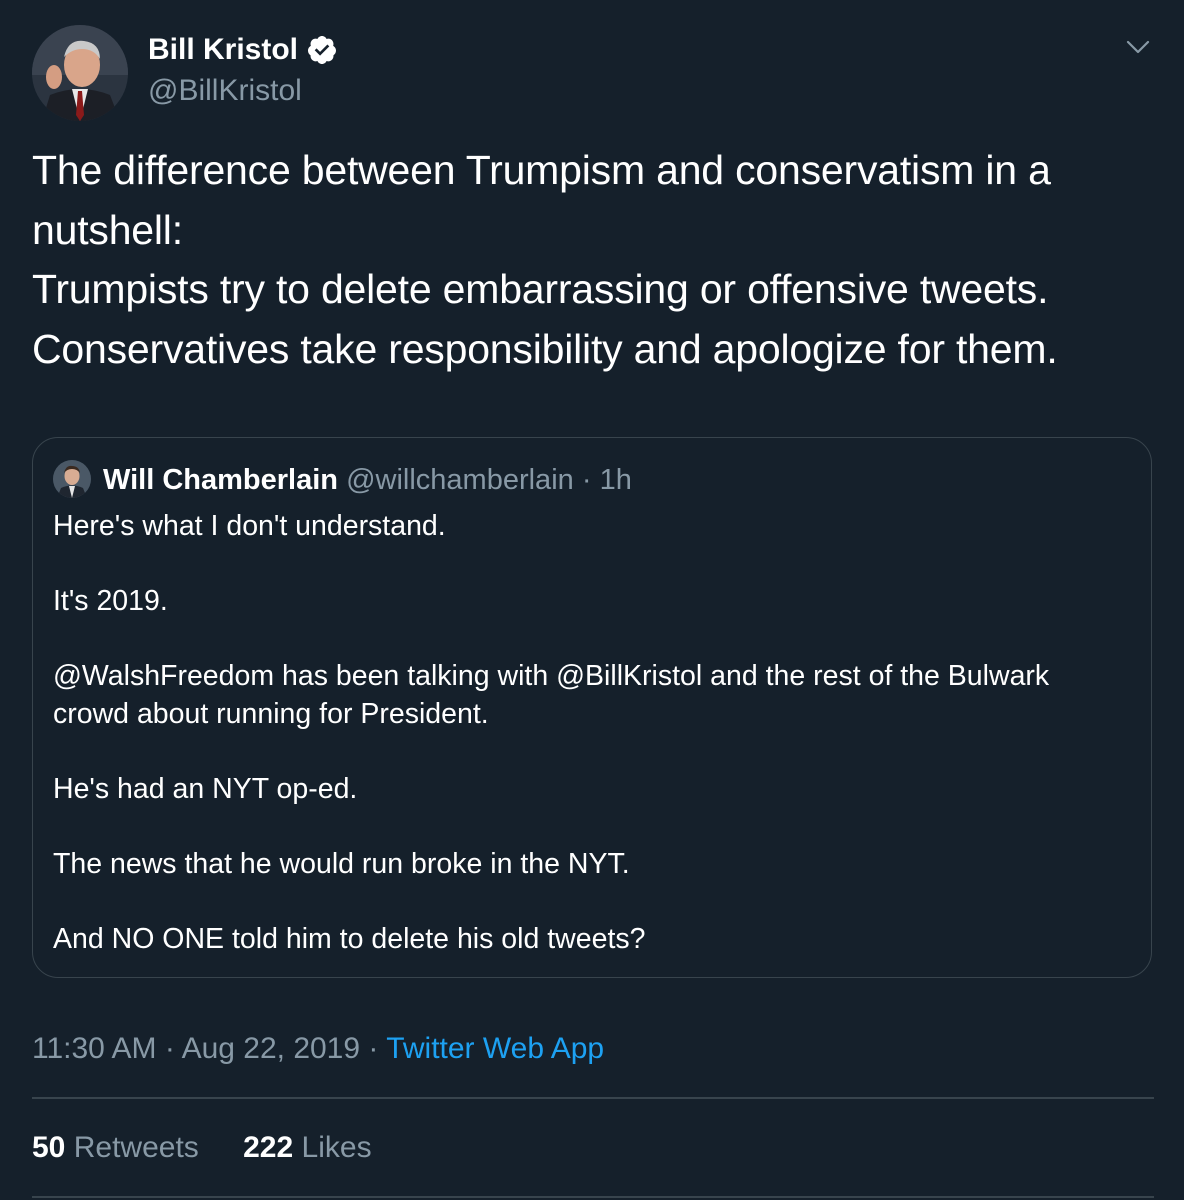 This screenshot has height=1200, width=1184. What do you see at coordinates (220, 1148) in the screenshot?
I see `engagement-stats: 50 Retweets 222 Likes` at bounding box center [220, 1148].